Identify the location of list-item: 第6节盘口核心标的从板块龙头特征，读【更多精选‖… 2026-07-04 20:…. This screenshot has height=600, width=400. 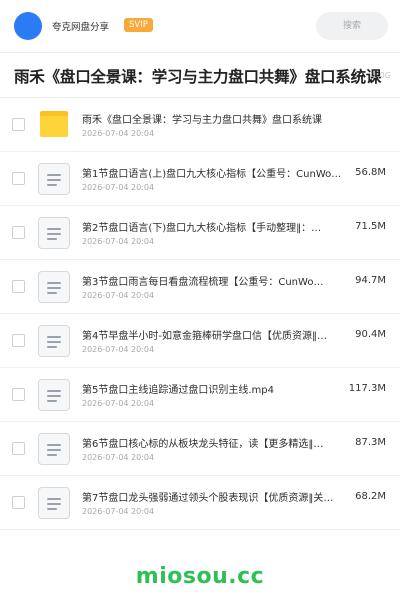
(200, 449).